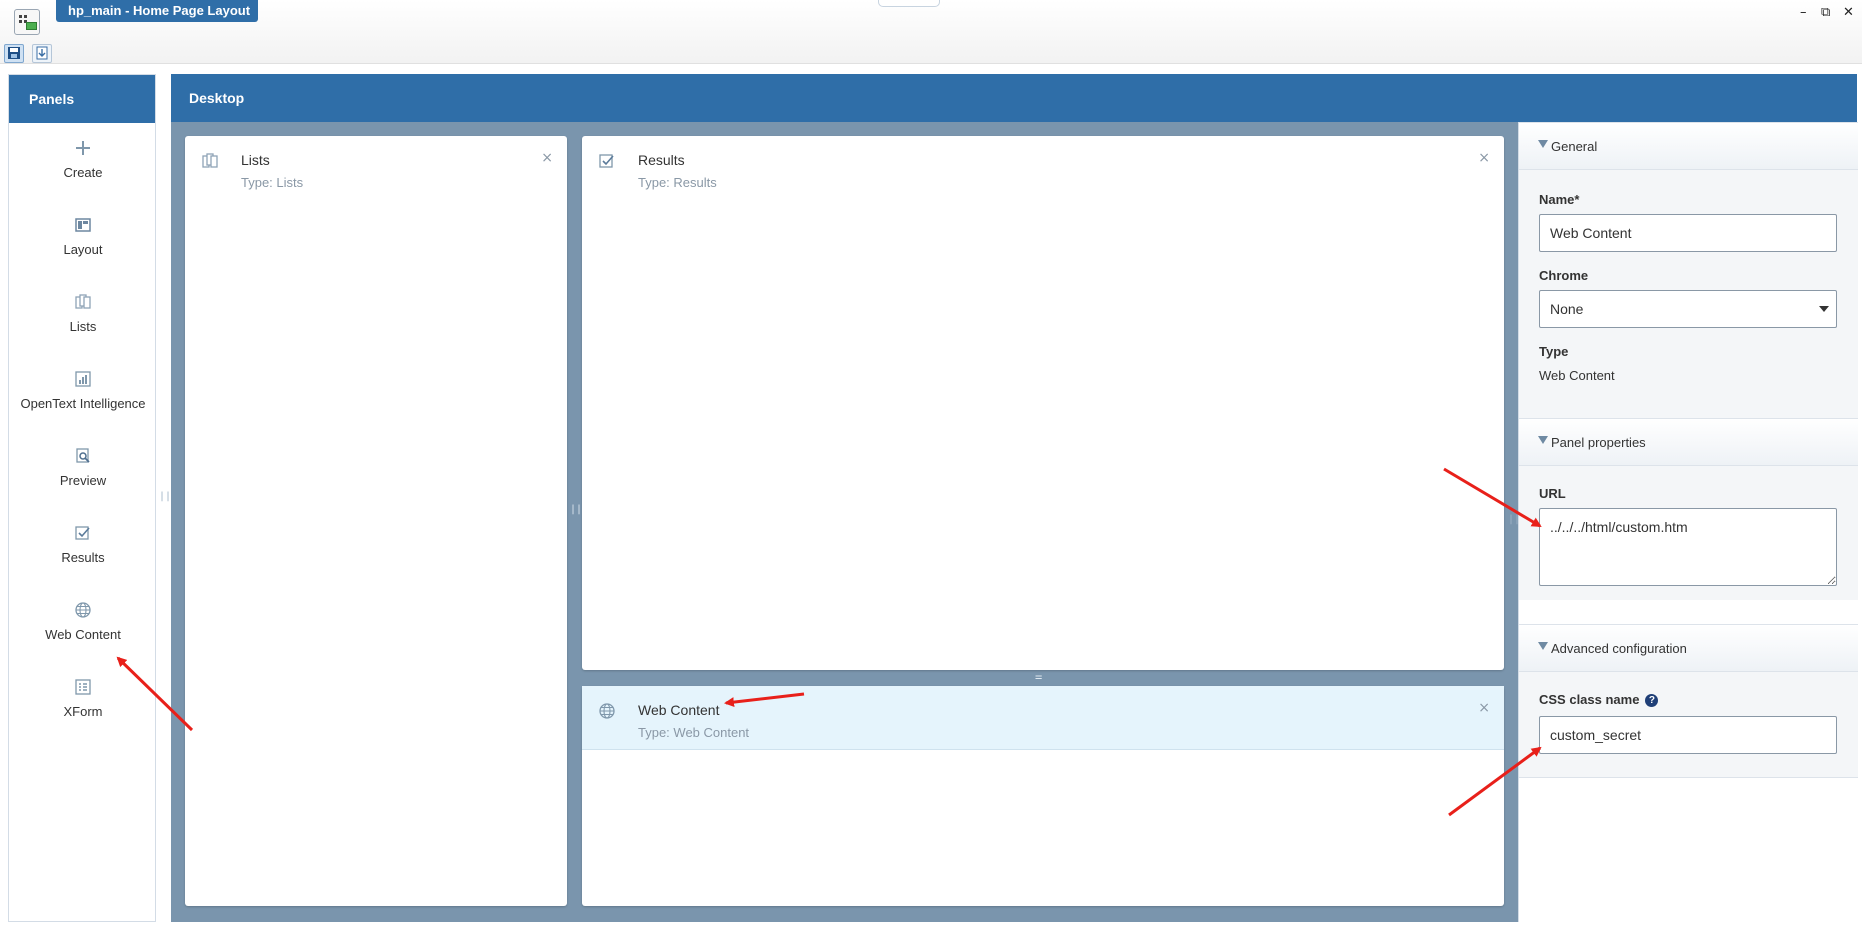 This screenshot has height=926, width=1862. I want to click on card-header: Web Content Type: Web Content ×, so click(1043, 718).